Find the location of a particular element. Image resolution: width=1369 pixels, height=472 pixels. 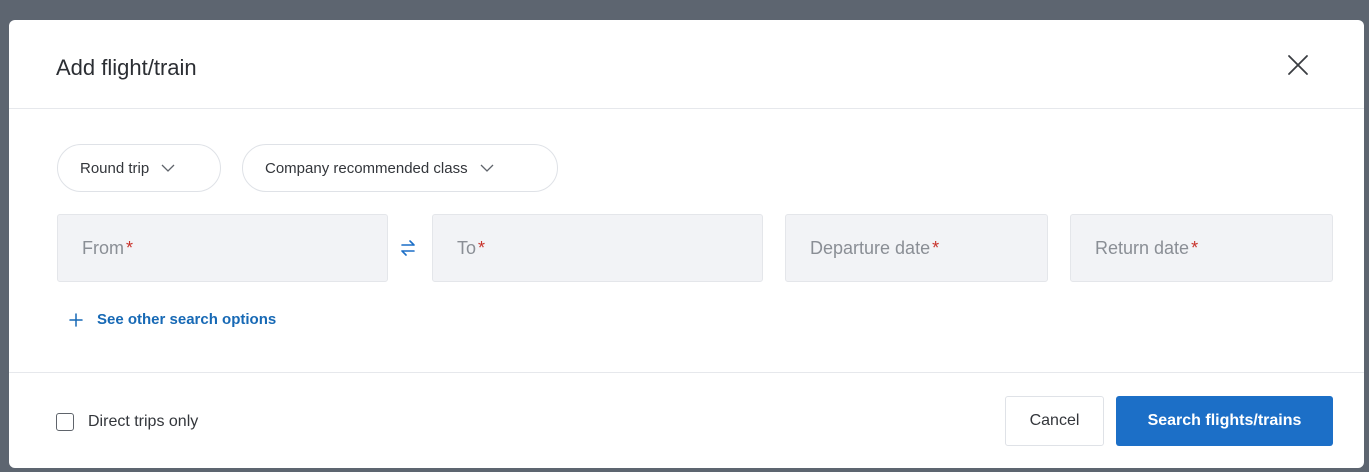

close-icon is located at coordinates (1298, 67).